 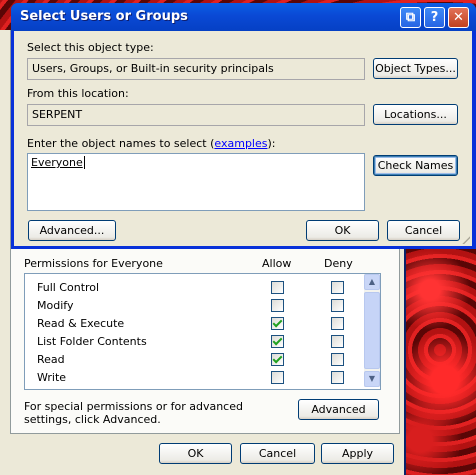 What do you see at coordinates (342, 230) in the screenshot?
I see `dialog-ok-button: OK` at bounding box center [342, 230].